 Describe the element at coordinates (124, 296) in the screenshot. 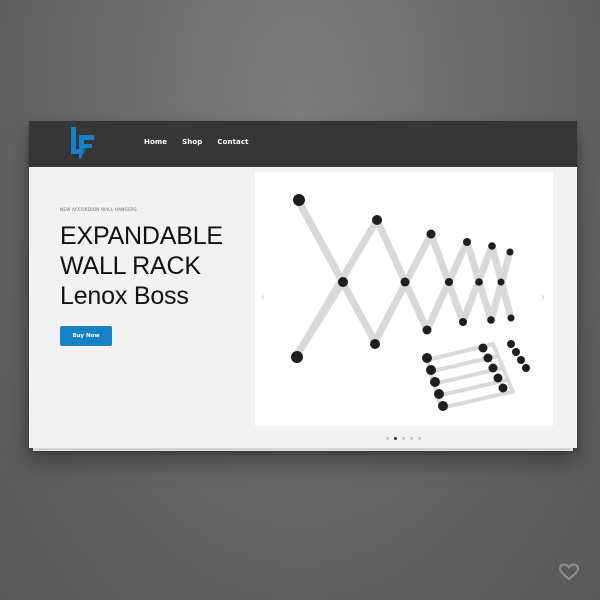

I see `hero-title-line-3: Lenox Boss` at that location.